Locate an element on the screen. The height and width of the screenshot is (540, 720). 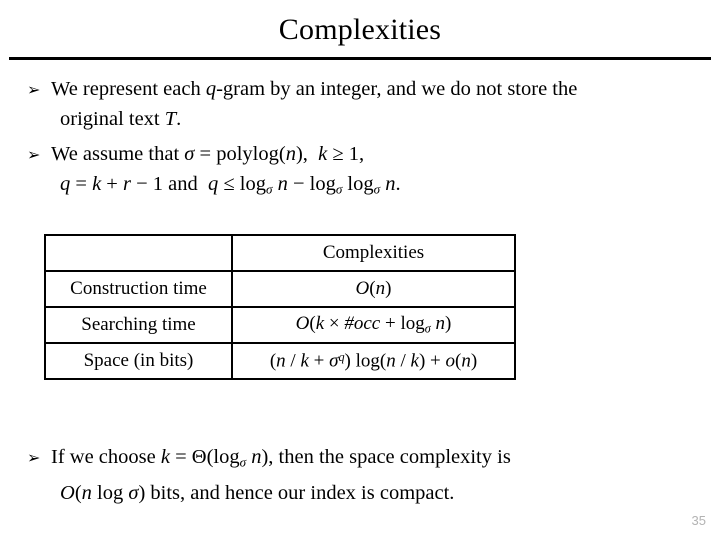
page-number: 35 is located at coordinates (698, 520).